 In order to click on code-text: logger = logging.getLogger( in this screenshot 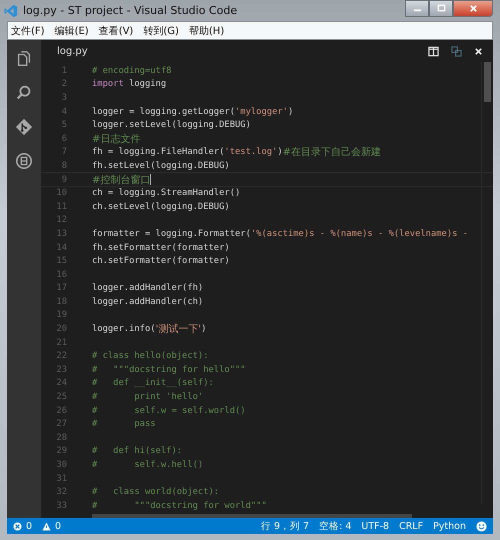, I will do `click(163, 111)`.